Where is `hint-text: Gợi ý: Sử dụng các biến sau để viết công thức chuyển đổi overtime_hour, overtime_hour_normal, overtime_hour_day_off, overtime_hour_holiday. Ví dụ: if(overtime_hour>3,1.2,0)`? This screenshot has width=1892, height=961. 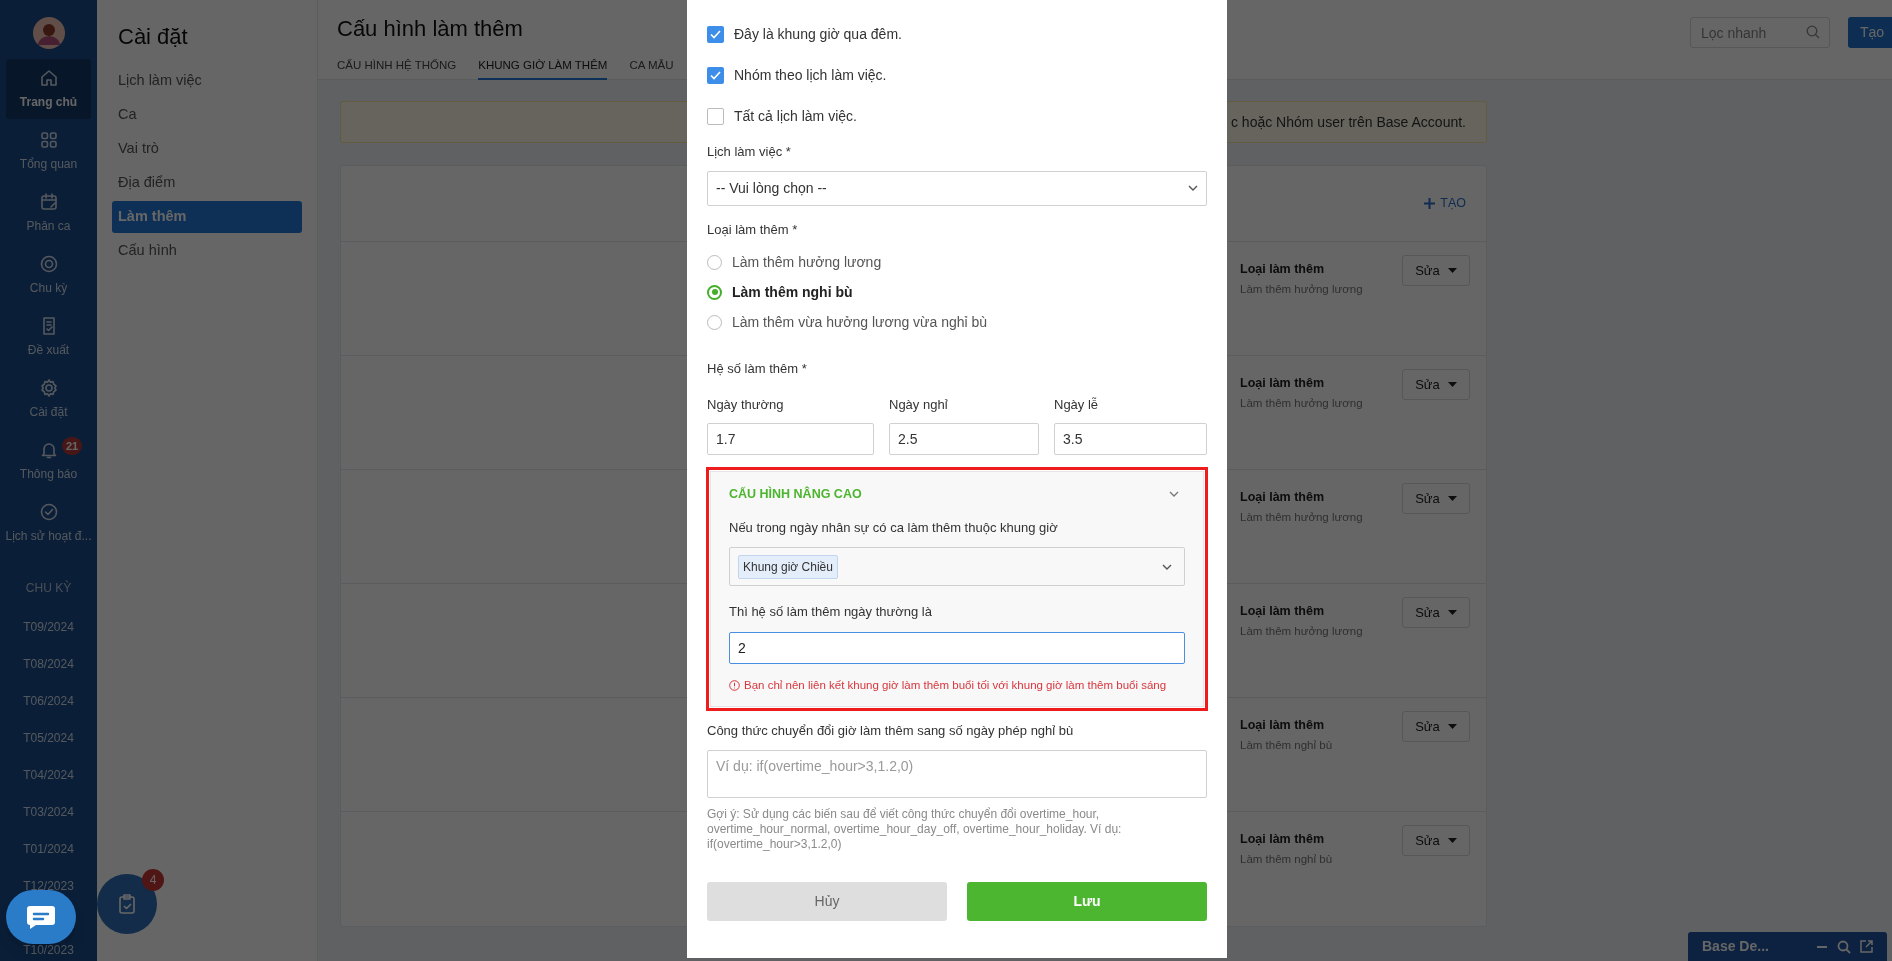
hint-text: Gợi ý: Sử dụng các biến sau để viết công thức chuyển đổi overtime_hour, overtime_hour_normal, overtime_hour_day_off, overtime_hour_holiday. Ví dụ: if(overtime_hour>3,1.2,0) is located at coordinates (915, 829).